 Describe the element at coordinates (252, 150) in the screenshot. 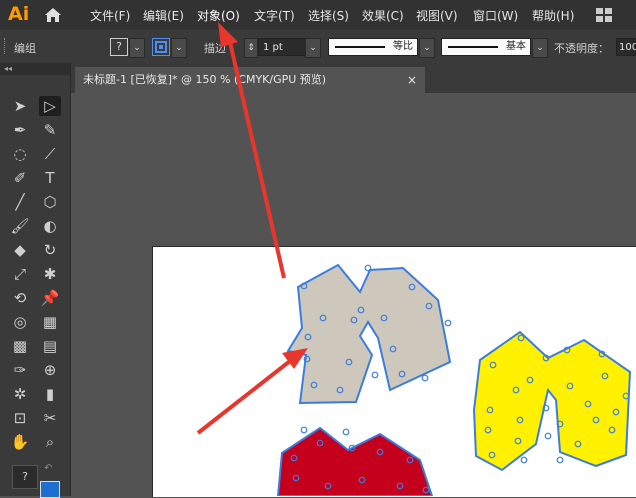

I see `annotation-arrow-to-menu` at that location.